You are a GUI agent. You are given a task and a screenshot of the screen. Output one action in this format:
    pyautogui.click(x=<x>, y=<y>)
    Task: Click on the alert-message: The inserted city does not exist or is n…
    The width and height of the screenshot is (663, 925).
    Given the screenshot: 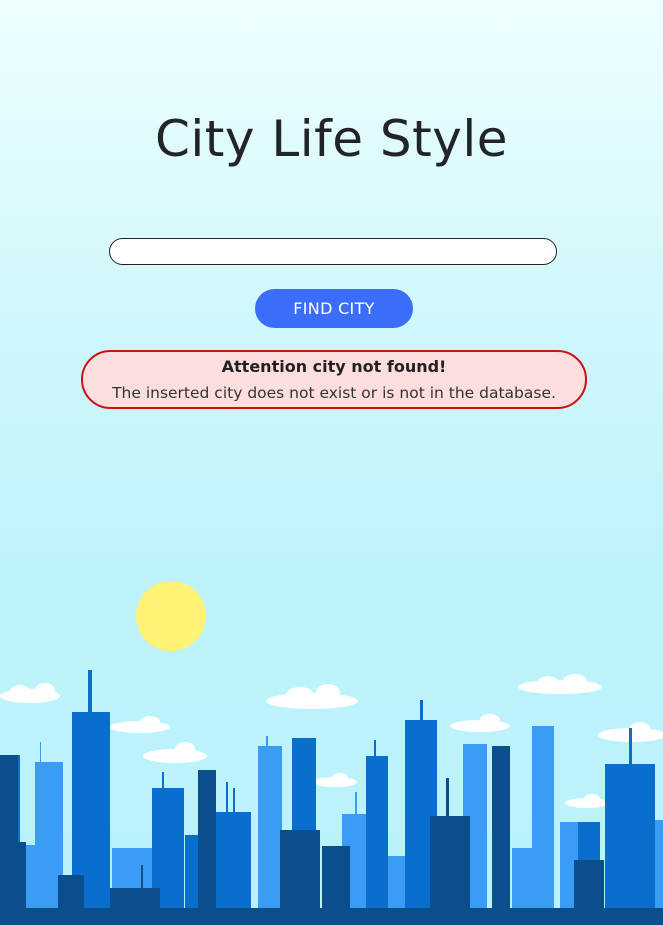 What is the action you would take?
    pyautogui.click(x=334, y=393)
    